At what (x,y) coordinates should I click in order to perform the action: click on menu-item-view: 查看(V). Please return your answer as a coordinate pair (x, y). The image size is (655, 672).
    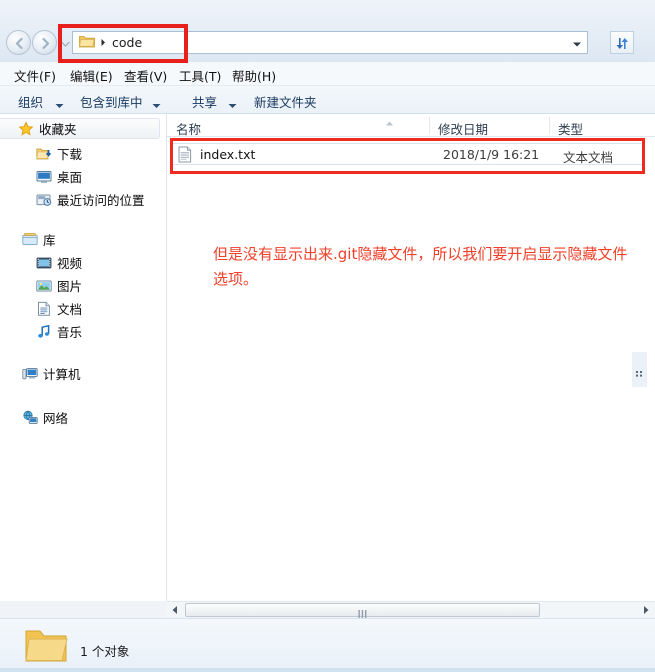
    Looking at the image, I should click on (145, 75).